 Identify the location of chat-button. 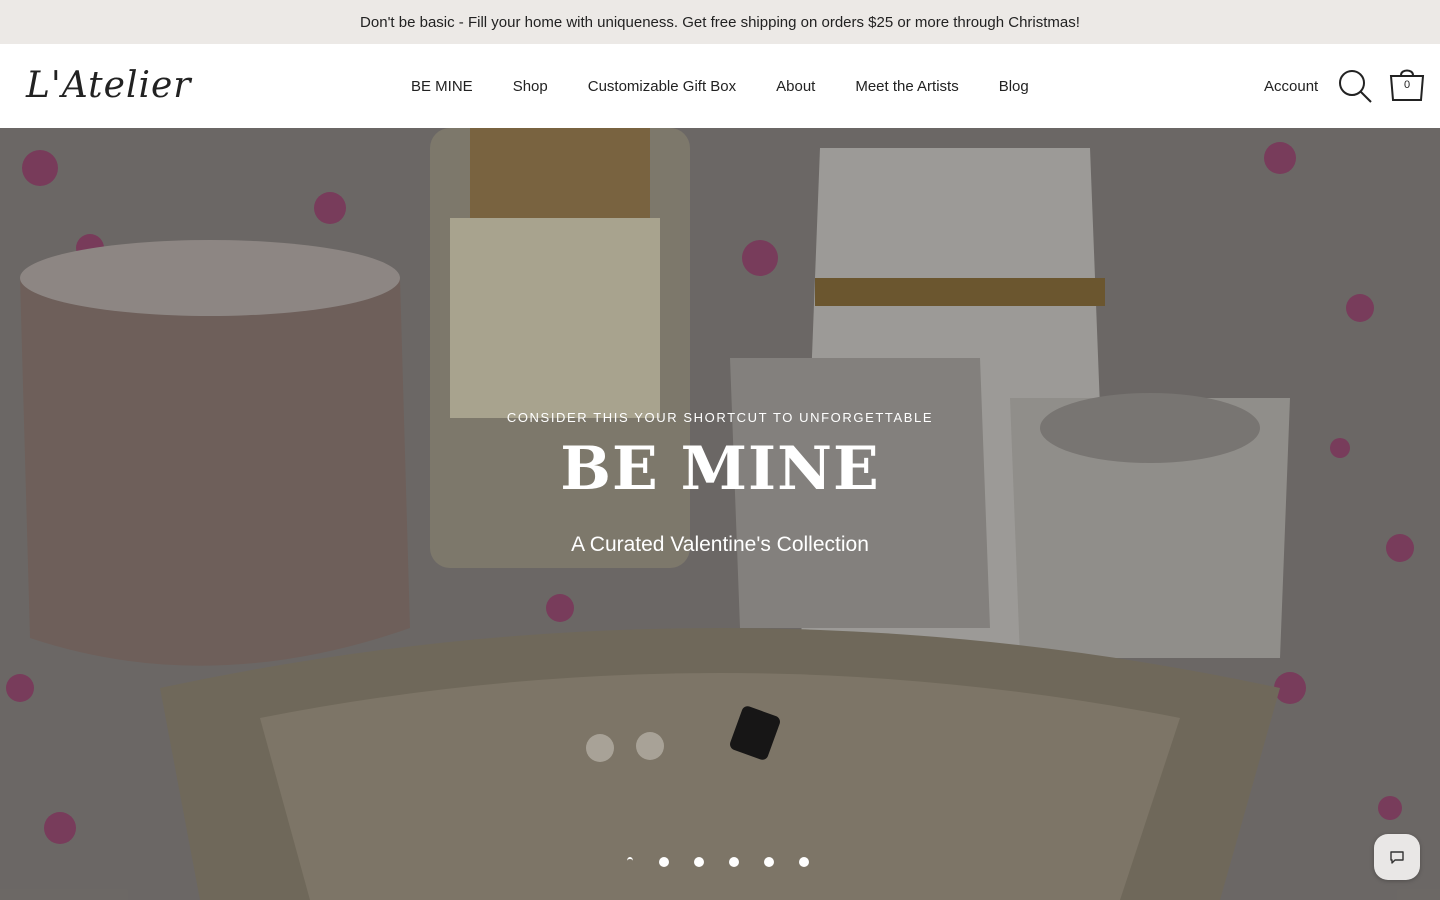
(1397, 857).